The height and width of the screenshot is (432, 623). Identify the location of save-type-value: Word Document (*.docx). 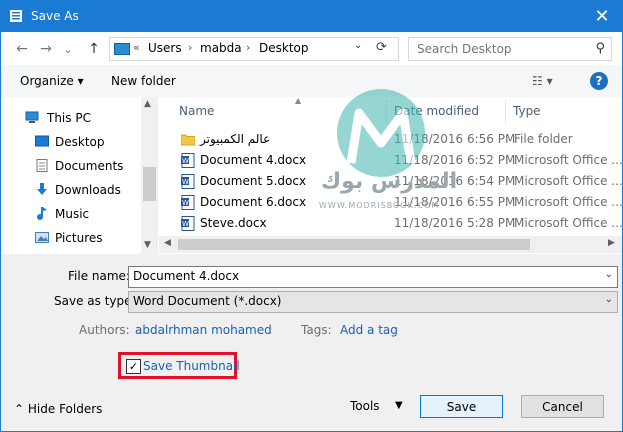
(207, 301).